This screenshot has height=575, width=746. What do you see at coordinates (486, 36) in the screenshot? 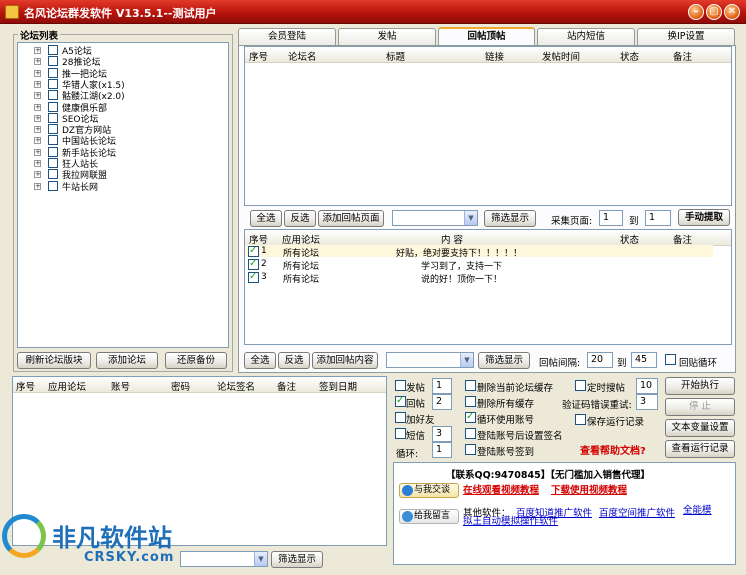
I see `tab-reply: 回帖顶帖` at bounding box center [486, 36].